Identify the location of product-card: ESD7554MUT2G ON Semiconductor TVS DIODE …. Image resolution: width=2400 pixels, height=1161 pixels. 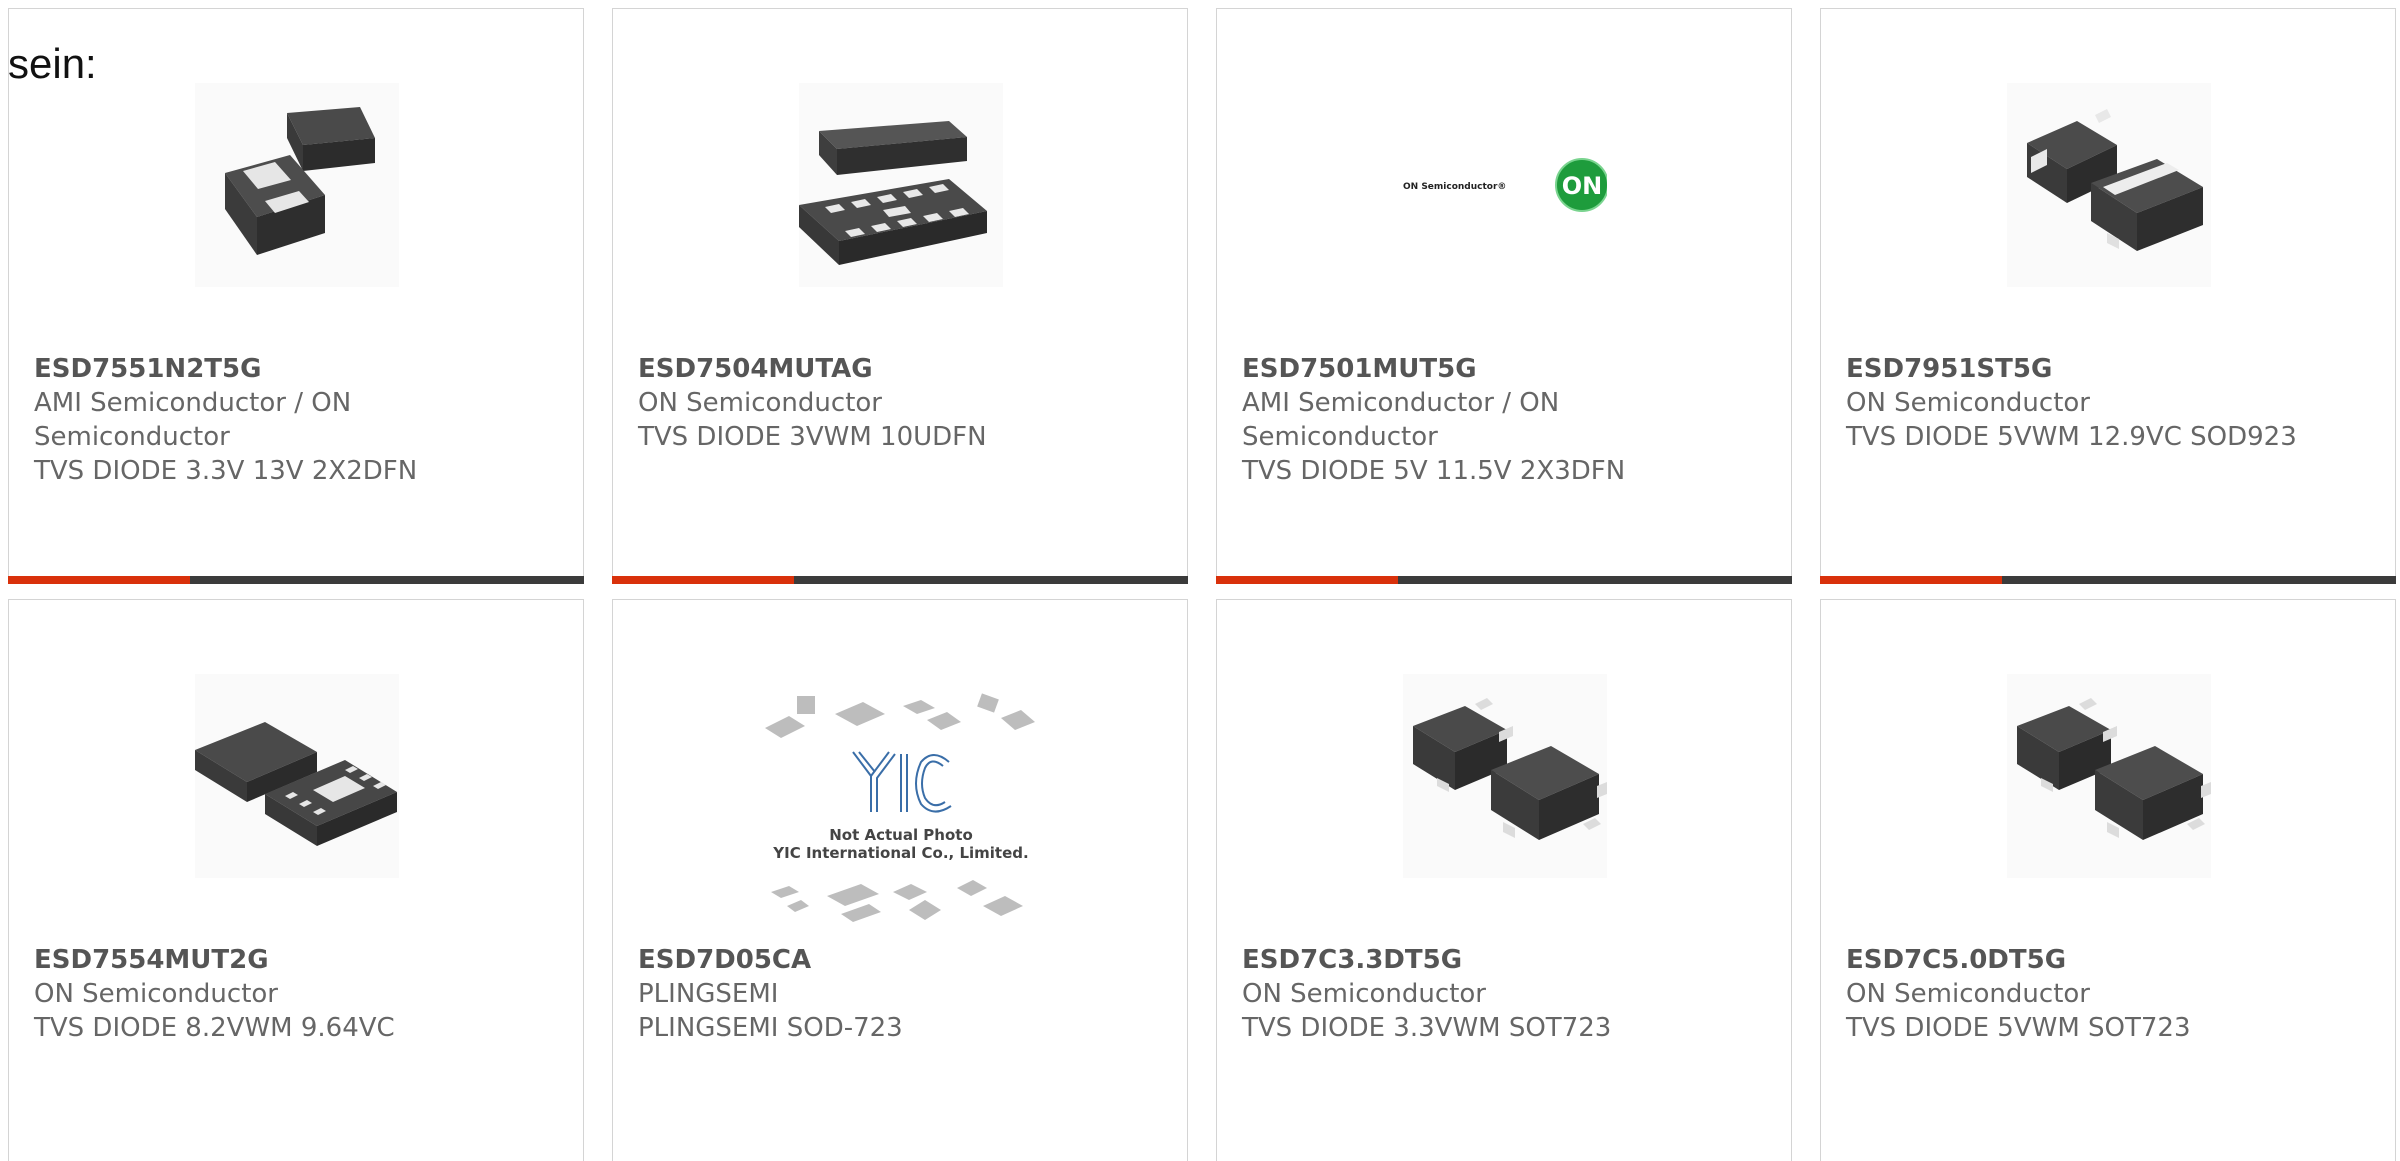
(296, 880).